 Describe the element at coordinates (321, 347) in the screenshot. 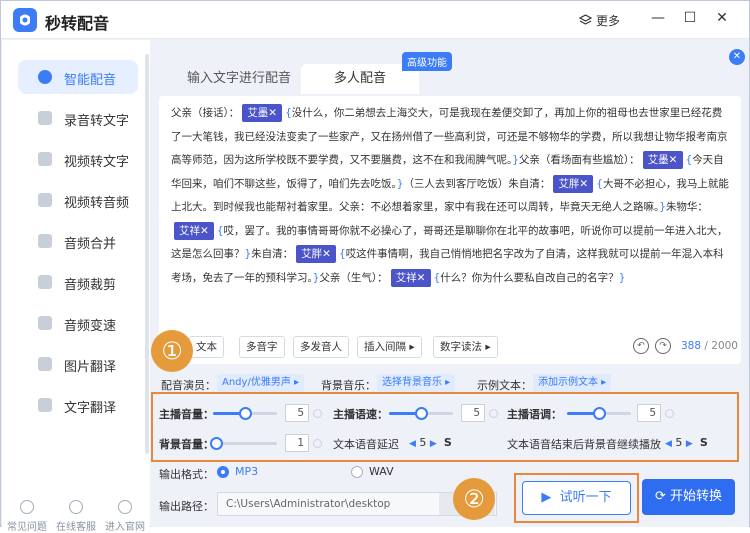

I see `multi-speaker-button: 多发音人` at that location.